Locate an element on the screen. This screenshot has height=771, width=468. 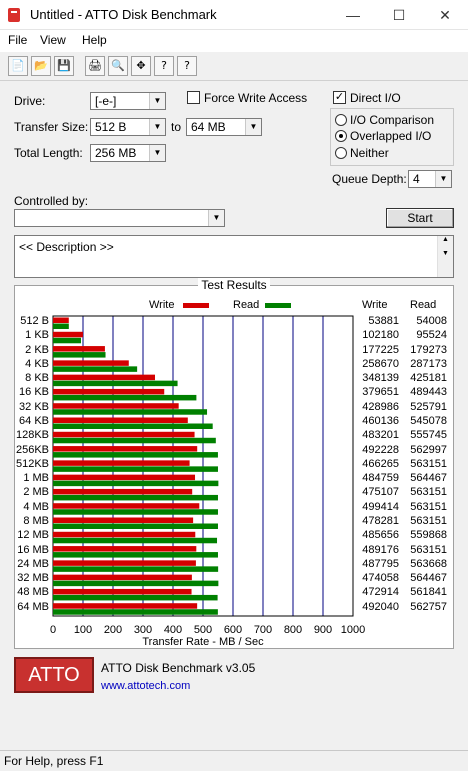
row-label: 8 MB is located at coordinates (36, 521).